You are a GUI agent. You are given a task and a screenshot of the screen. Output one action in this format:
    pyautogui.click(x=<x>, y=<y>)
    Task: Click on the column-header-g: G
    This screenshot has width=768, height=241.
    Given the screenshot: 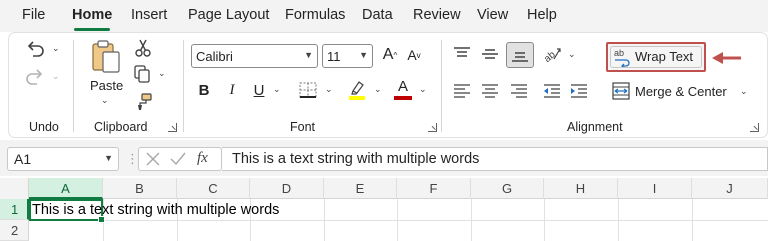 What is the action you would take?
    pyautogui.click(x=507, y=188)
    